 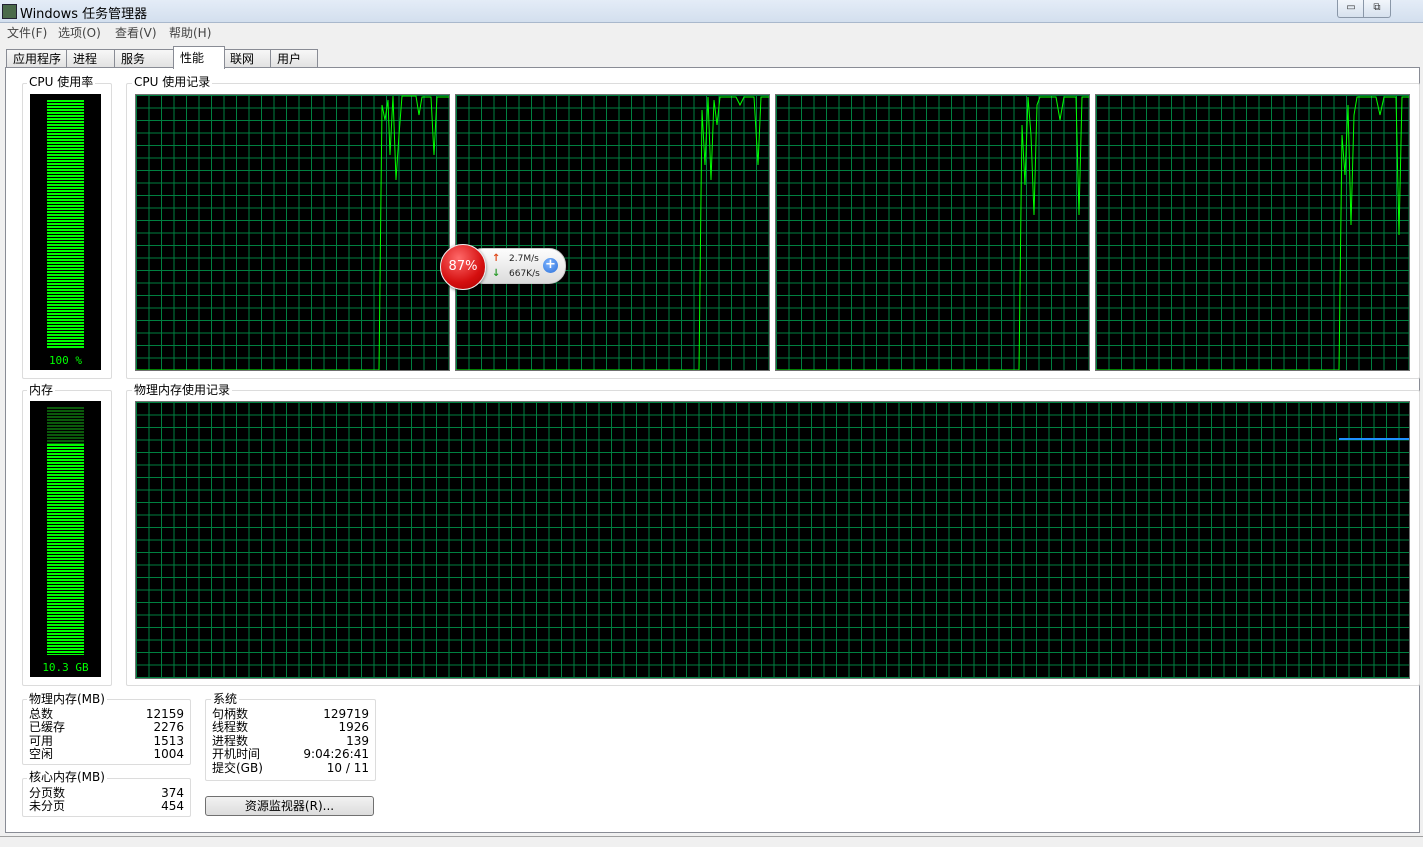 What do you see at coordinates (711, 32) in the screenshot?
I see `menu-bar: 文件(F) 选项(O) 查看(V) 帮助(H)` at bounding box center [711, 32].